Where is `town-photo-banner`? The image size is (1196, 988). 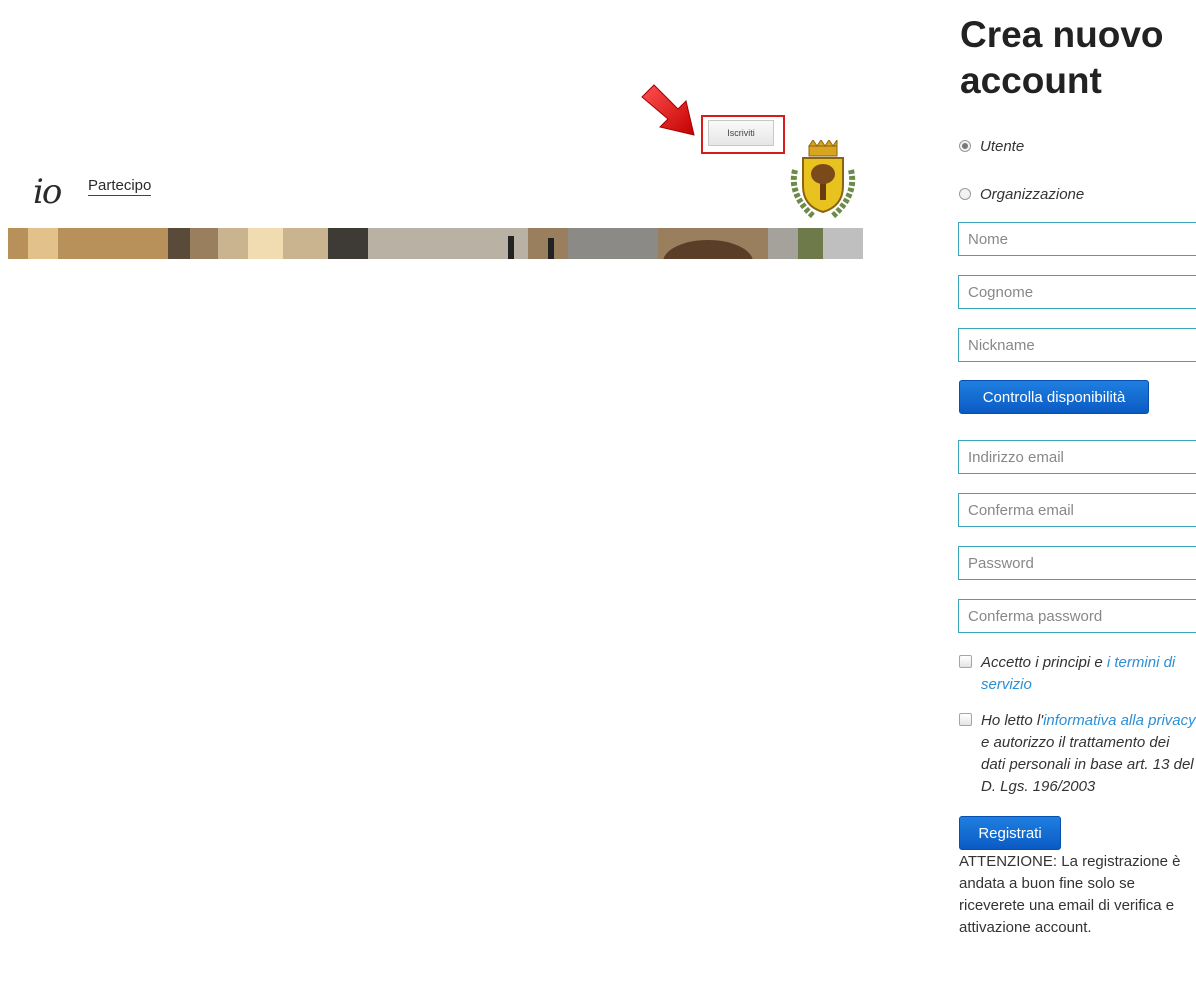 town-photo-banner is located at coordinates (435, 243).